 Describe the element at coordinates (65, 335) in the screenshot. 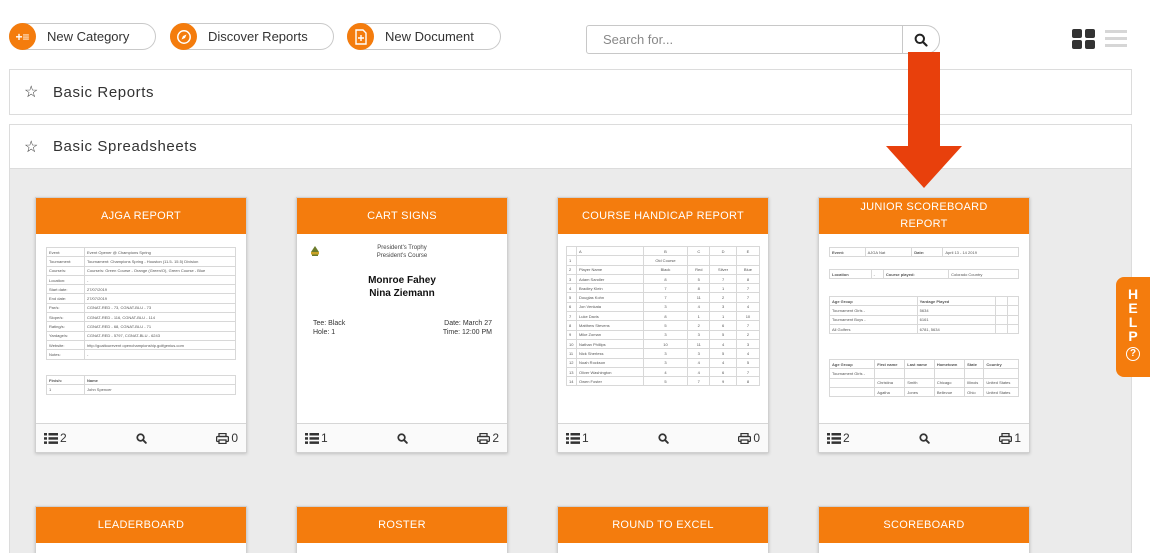

I see `table-cell: Yardage/s:` at that location.